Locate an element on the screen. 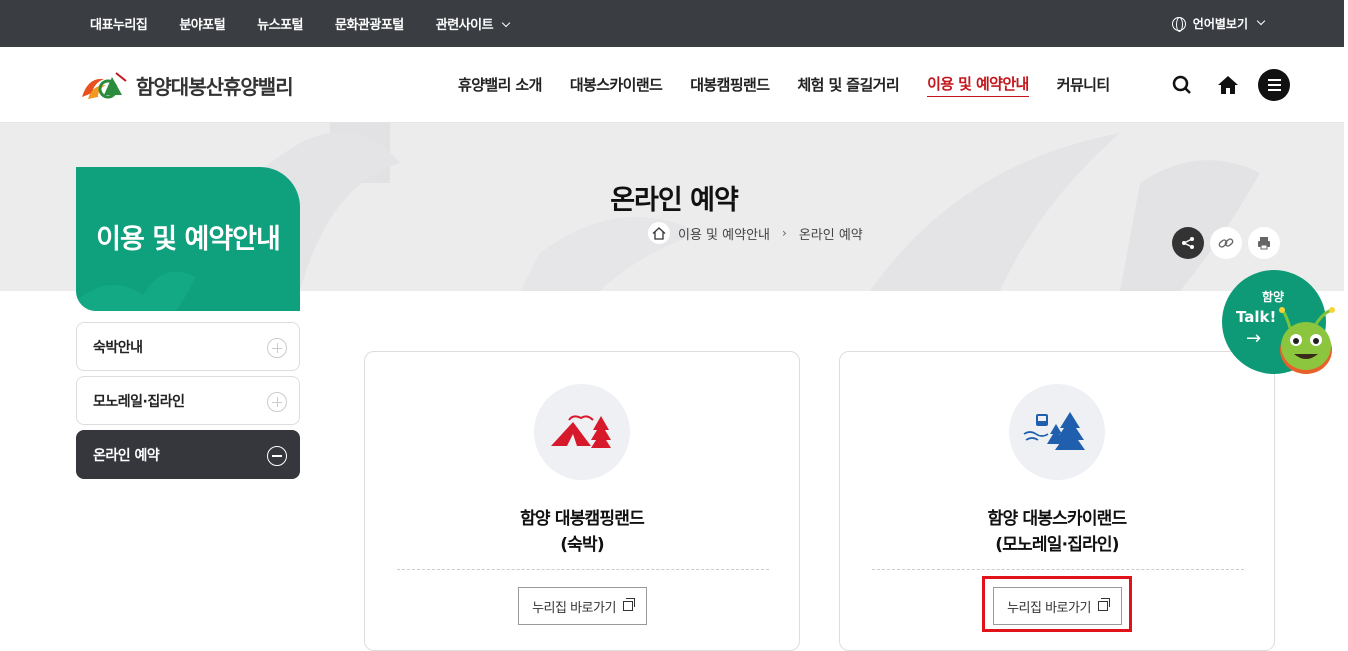 Image resolution: width=1348 pixels, height=651 pixels. button-label: 누리집 바로가기 is located at coordinates (574, 608).